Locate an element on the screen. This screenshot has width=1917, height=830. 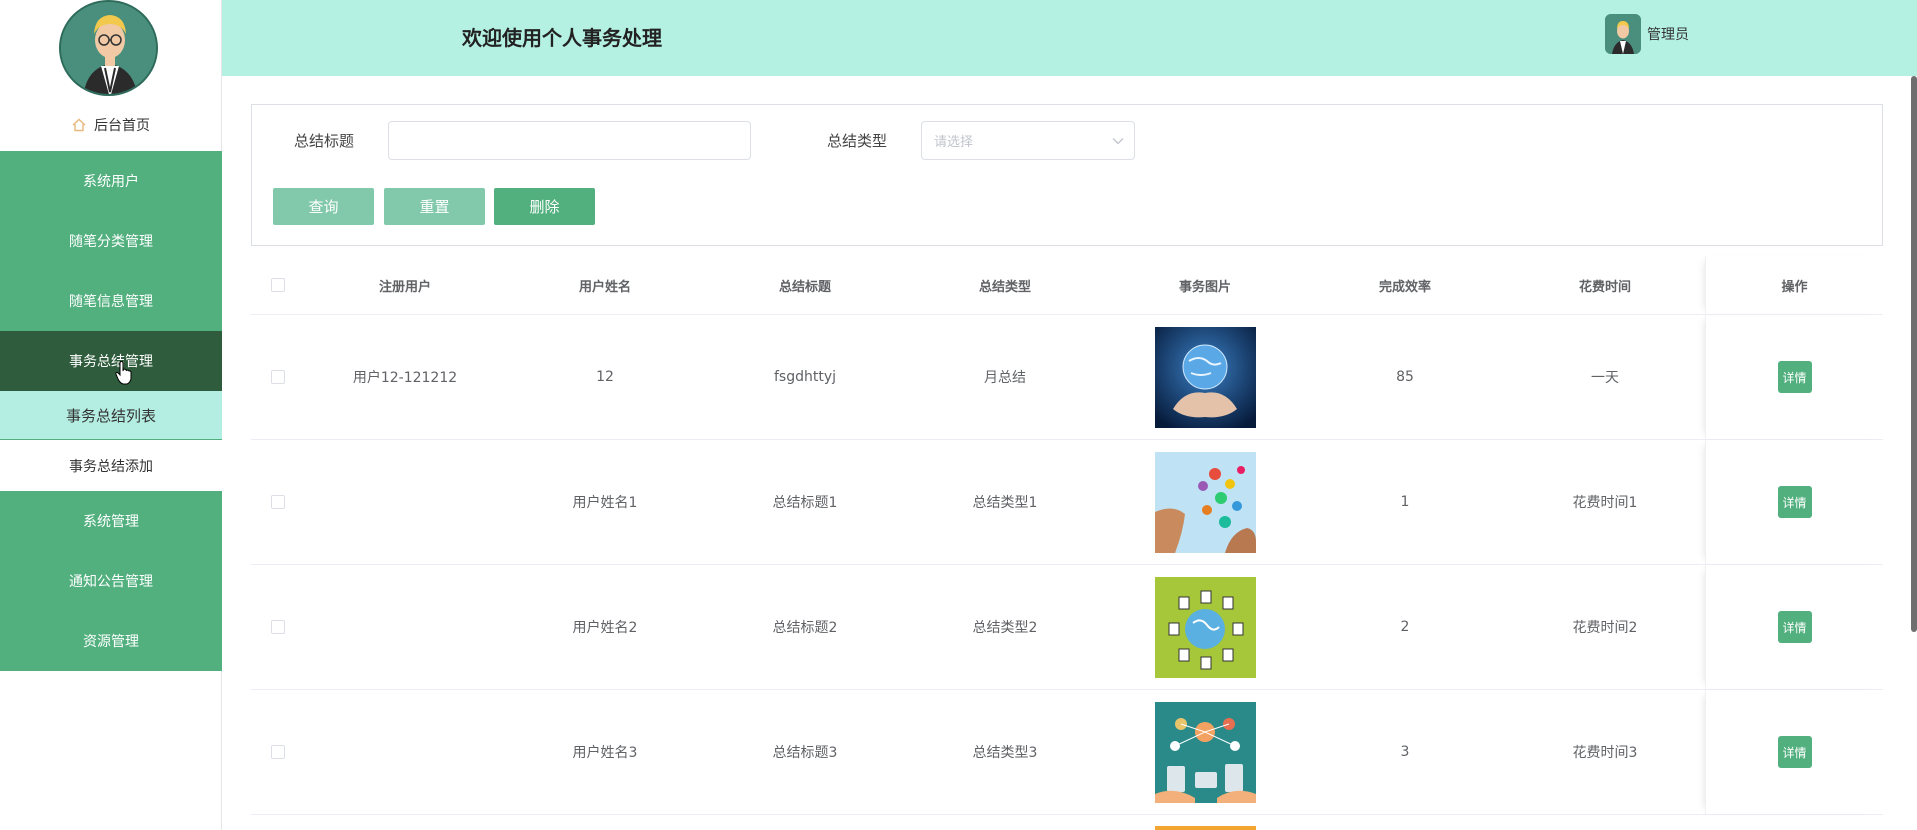
search-panel: 总结标题 总结类型 请选择 查询 重置 删除 is located at coordinates (1067, 175).